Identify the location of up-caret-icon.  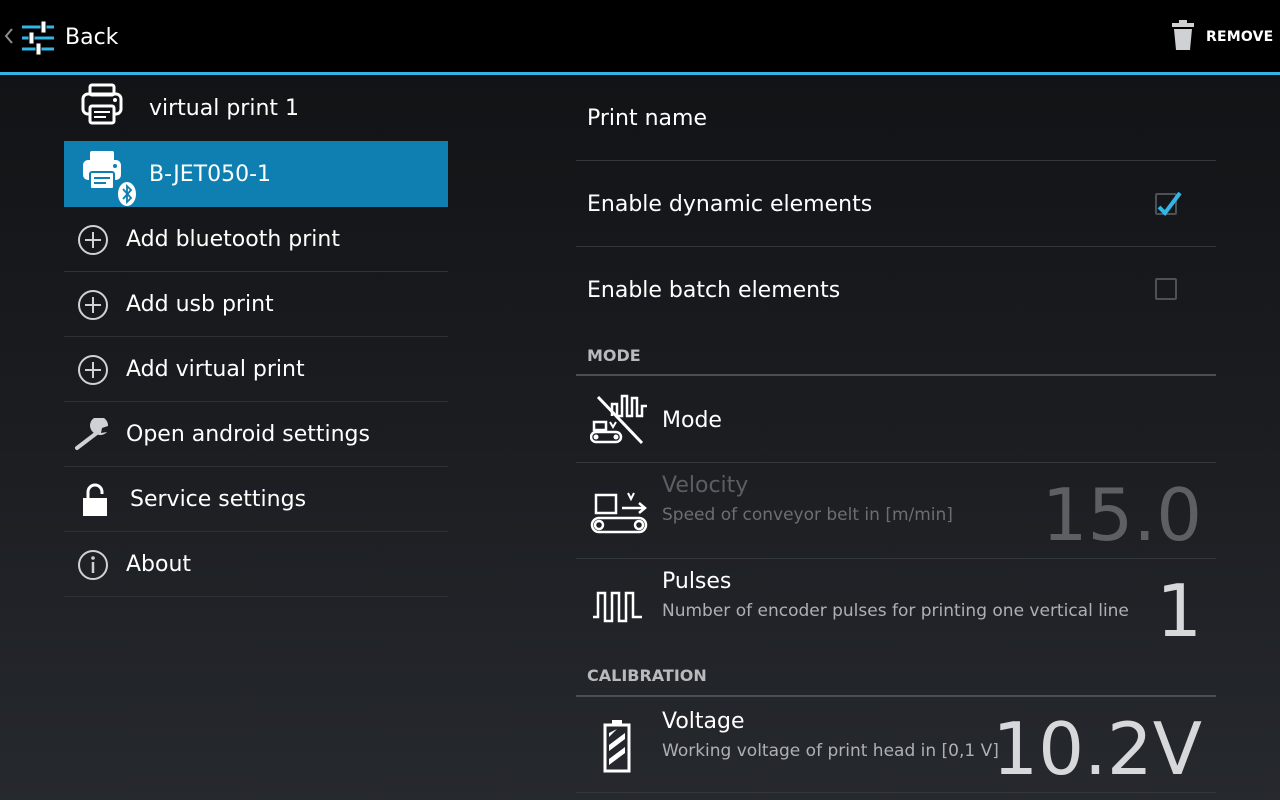
(8, 36).